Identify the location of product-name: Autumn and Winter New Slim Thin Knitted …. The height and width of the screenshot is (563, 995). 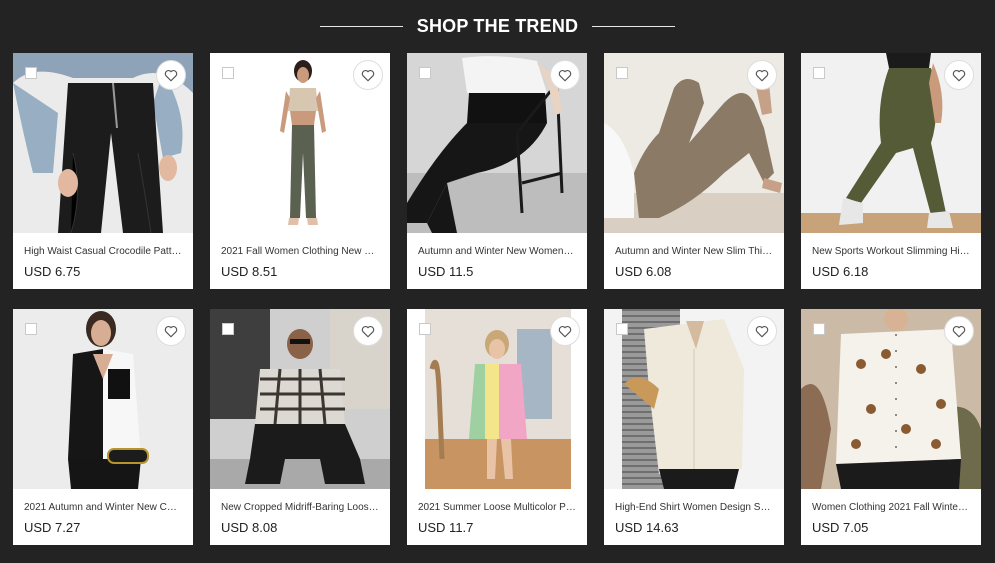
(694, 252).